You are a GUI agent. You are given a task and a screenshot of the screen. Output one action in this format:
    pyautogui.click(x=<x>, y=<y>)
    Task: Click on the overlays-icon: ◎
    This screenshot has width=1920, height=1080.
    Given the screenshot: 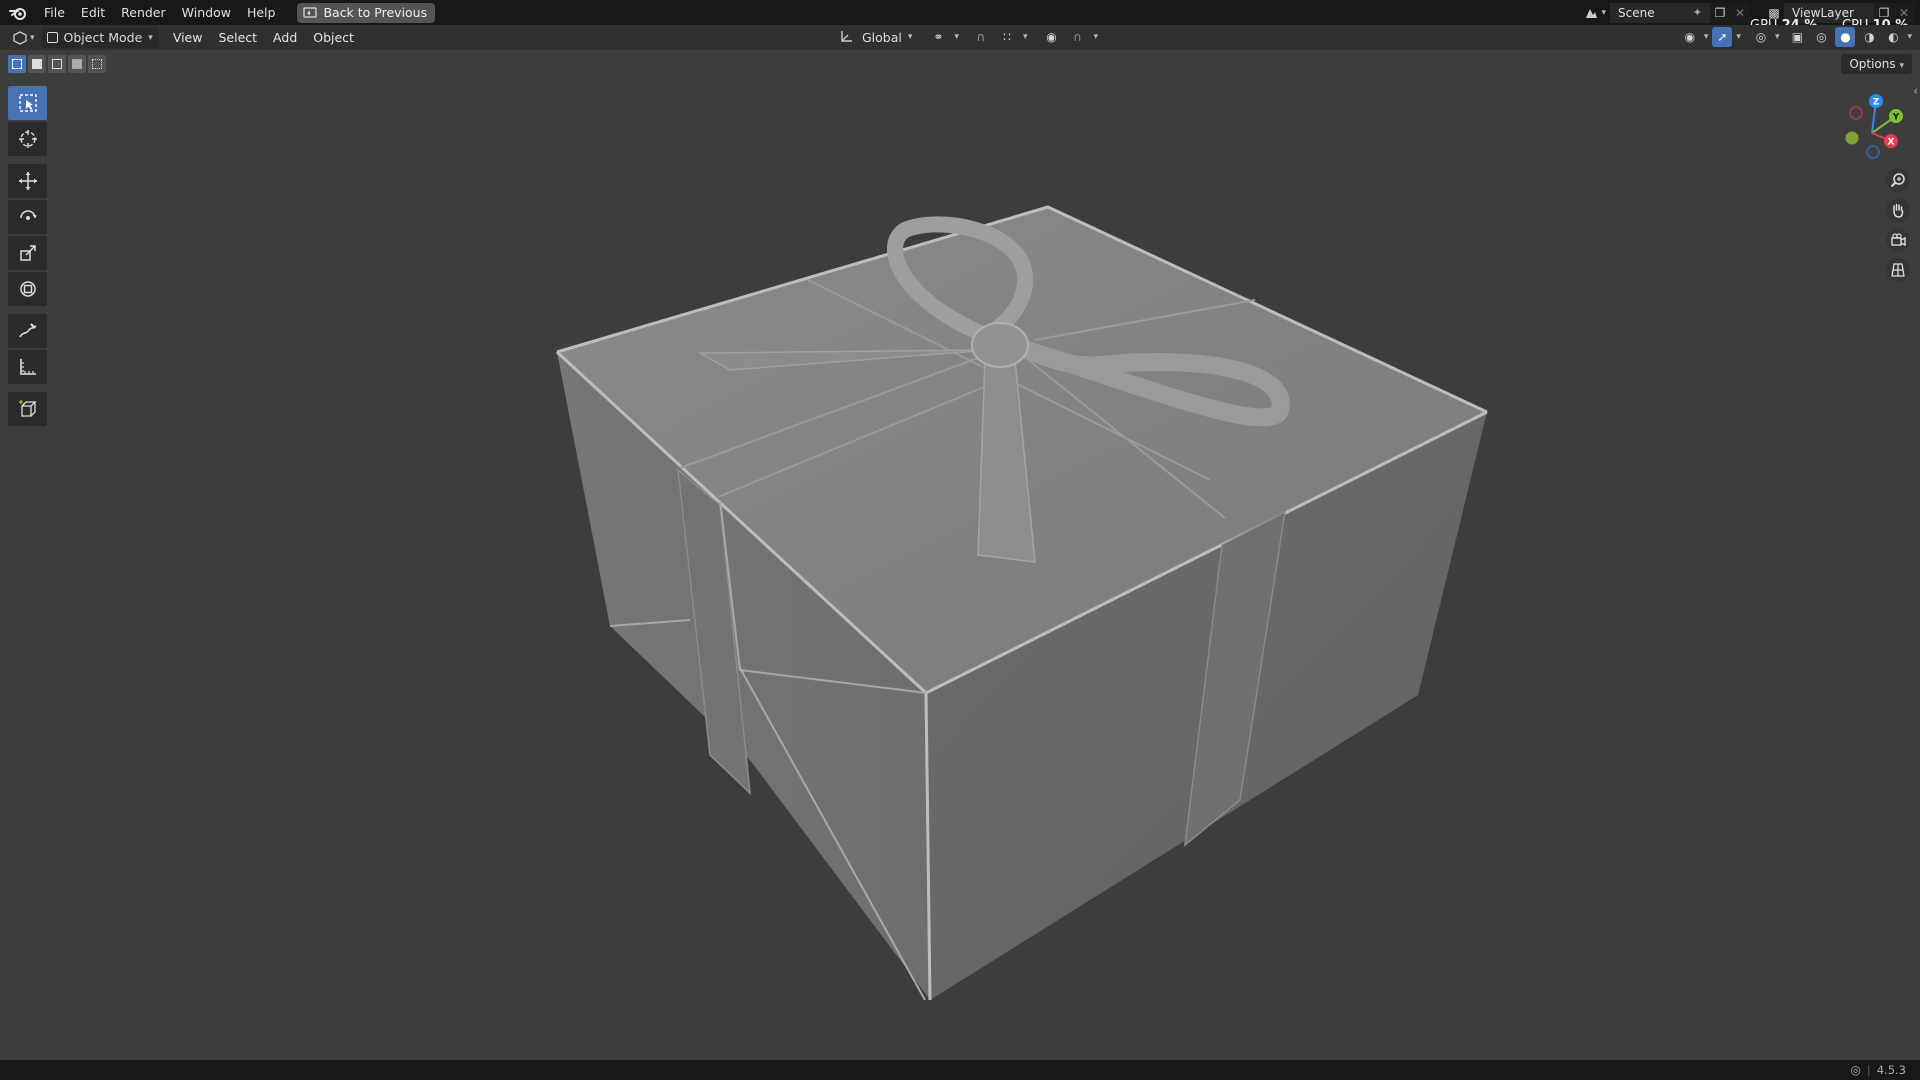 What is the action you would take?
    pyautogui.click(x=1761, y=37)
    